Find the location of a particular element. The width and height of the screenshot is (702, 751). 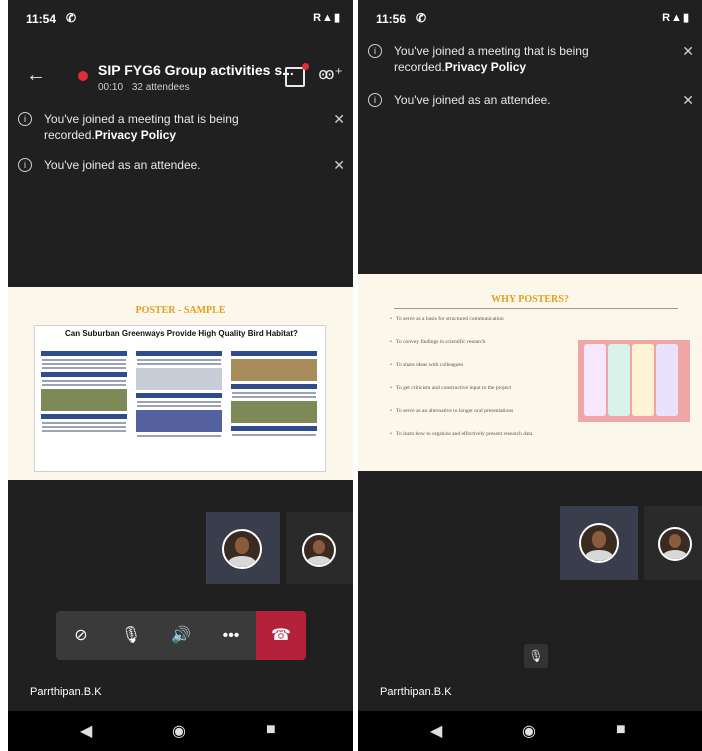

meeting-elapsed: 00:10 is located at coordinates (111, 87).